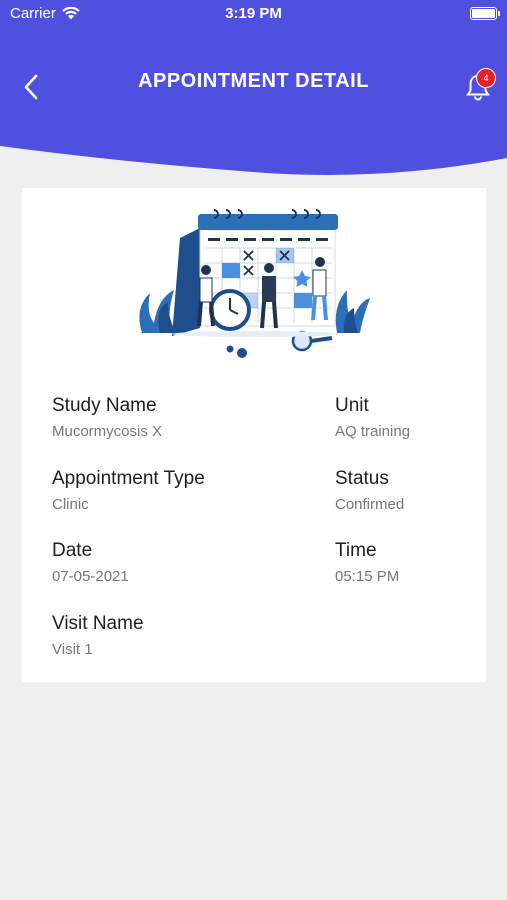 The width and height of the screenshot is (507, 900). Describe the element at coordinates (70, 504) in the screenshot. I see `appointment-type-value: Clinic` at that location.